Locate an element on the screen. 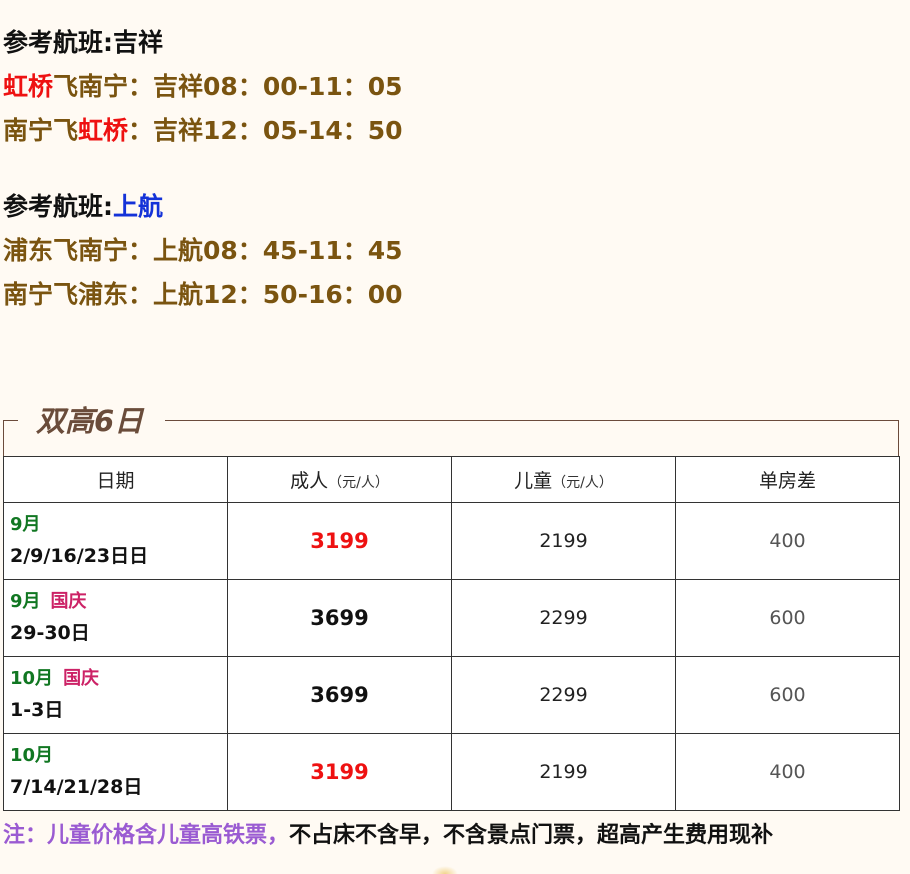  flight-ref-heading: 参考航班:吉祥 is located at coordinates (203, 43).